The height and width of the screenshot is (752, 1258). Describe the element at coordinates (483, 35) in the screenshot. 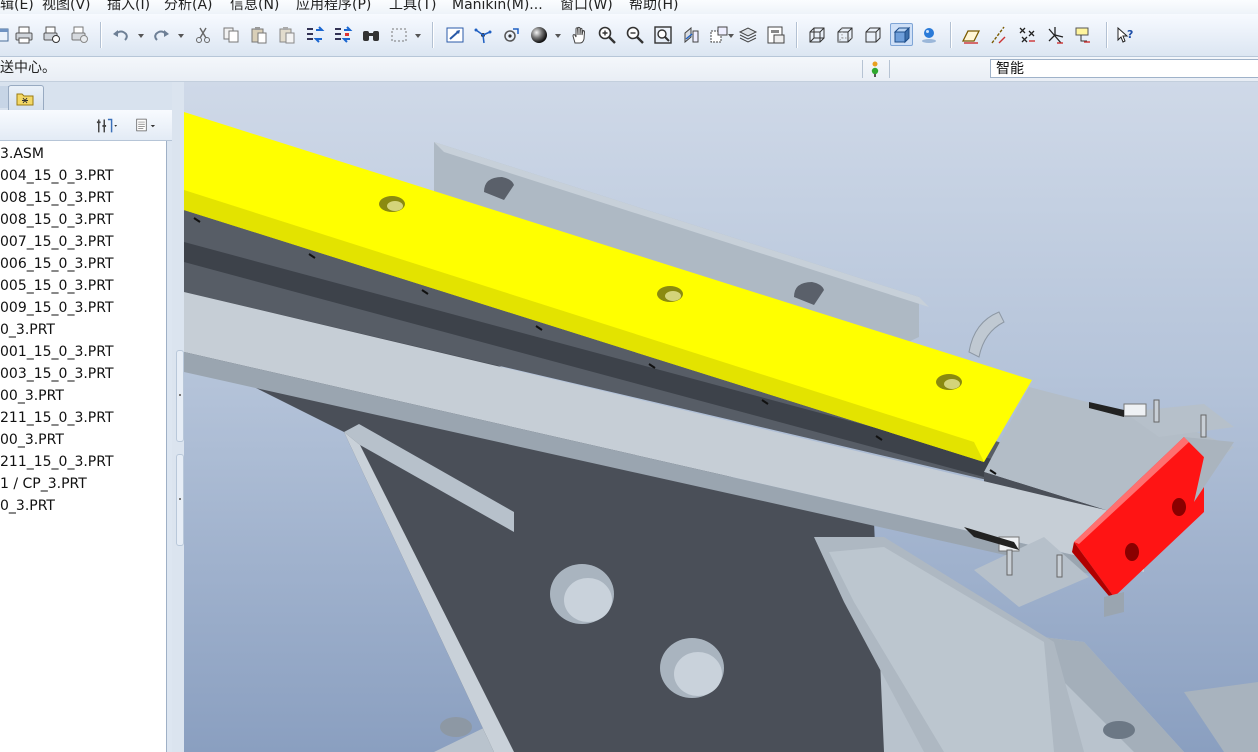

I see `spin-center-icon` at that location.